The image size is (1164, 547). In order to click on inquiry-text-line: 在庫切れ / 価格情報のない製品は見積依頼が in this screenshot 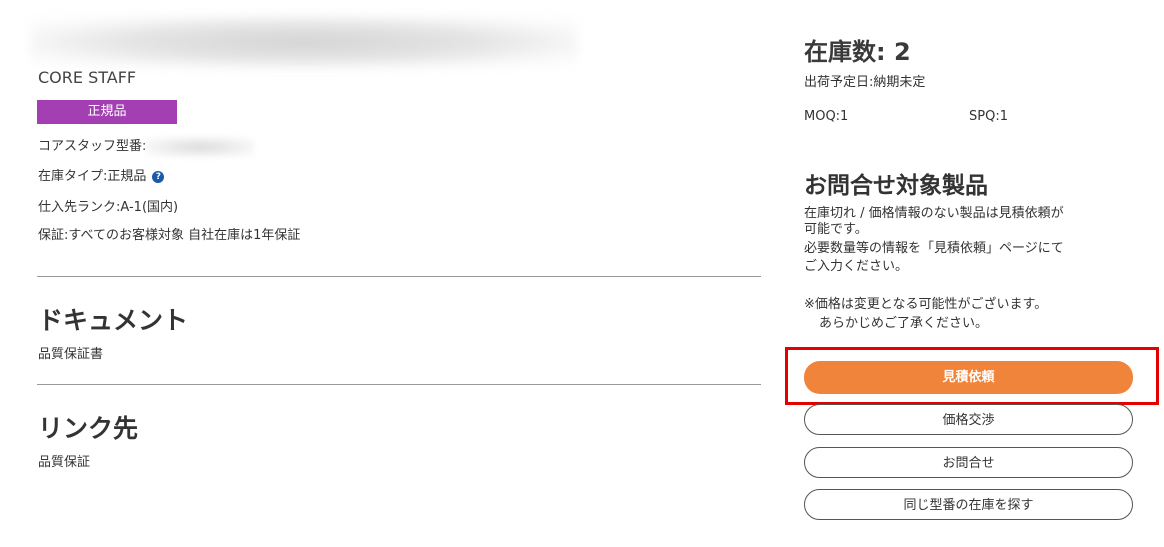, I will do `click(934, 213)`.